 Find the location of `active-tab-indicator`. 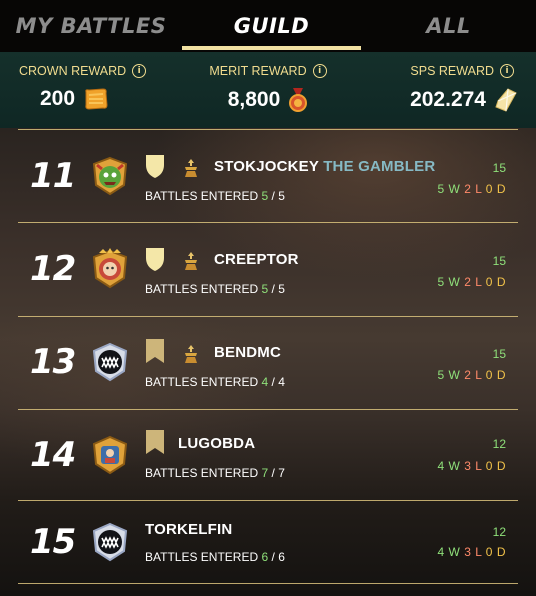

active-tab-indicator is located at coordinates (271, 48).